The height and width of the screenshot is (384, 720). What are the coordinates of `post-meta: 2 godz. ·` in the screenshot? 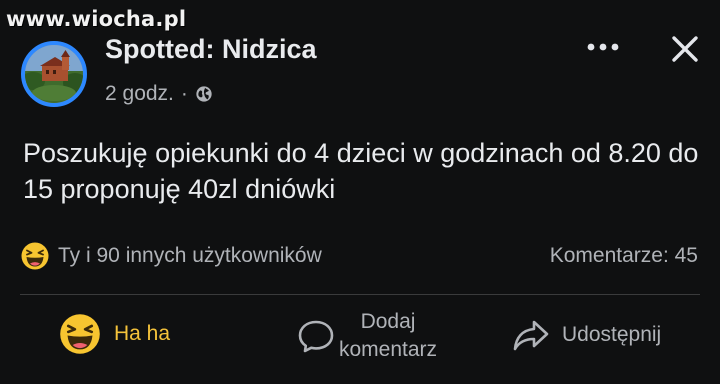 It's located at (159, 94).